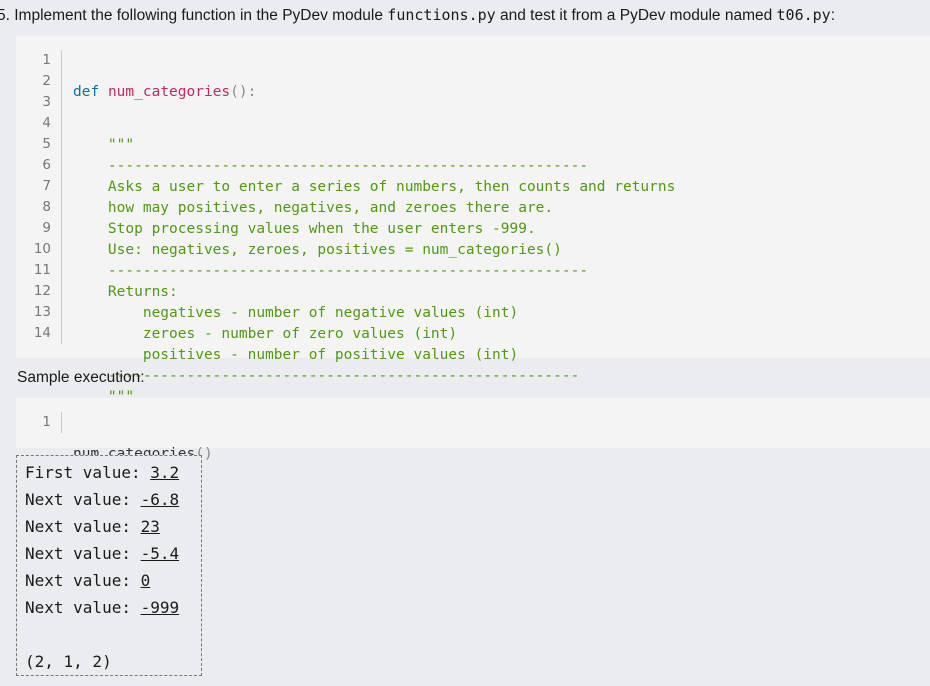 Image resolution: width=930 pixels, height=686 pixels. Describe the element at coordinates (145, 580) in the screenshot. I see `console-user-input: 0` at that location.